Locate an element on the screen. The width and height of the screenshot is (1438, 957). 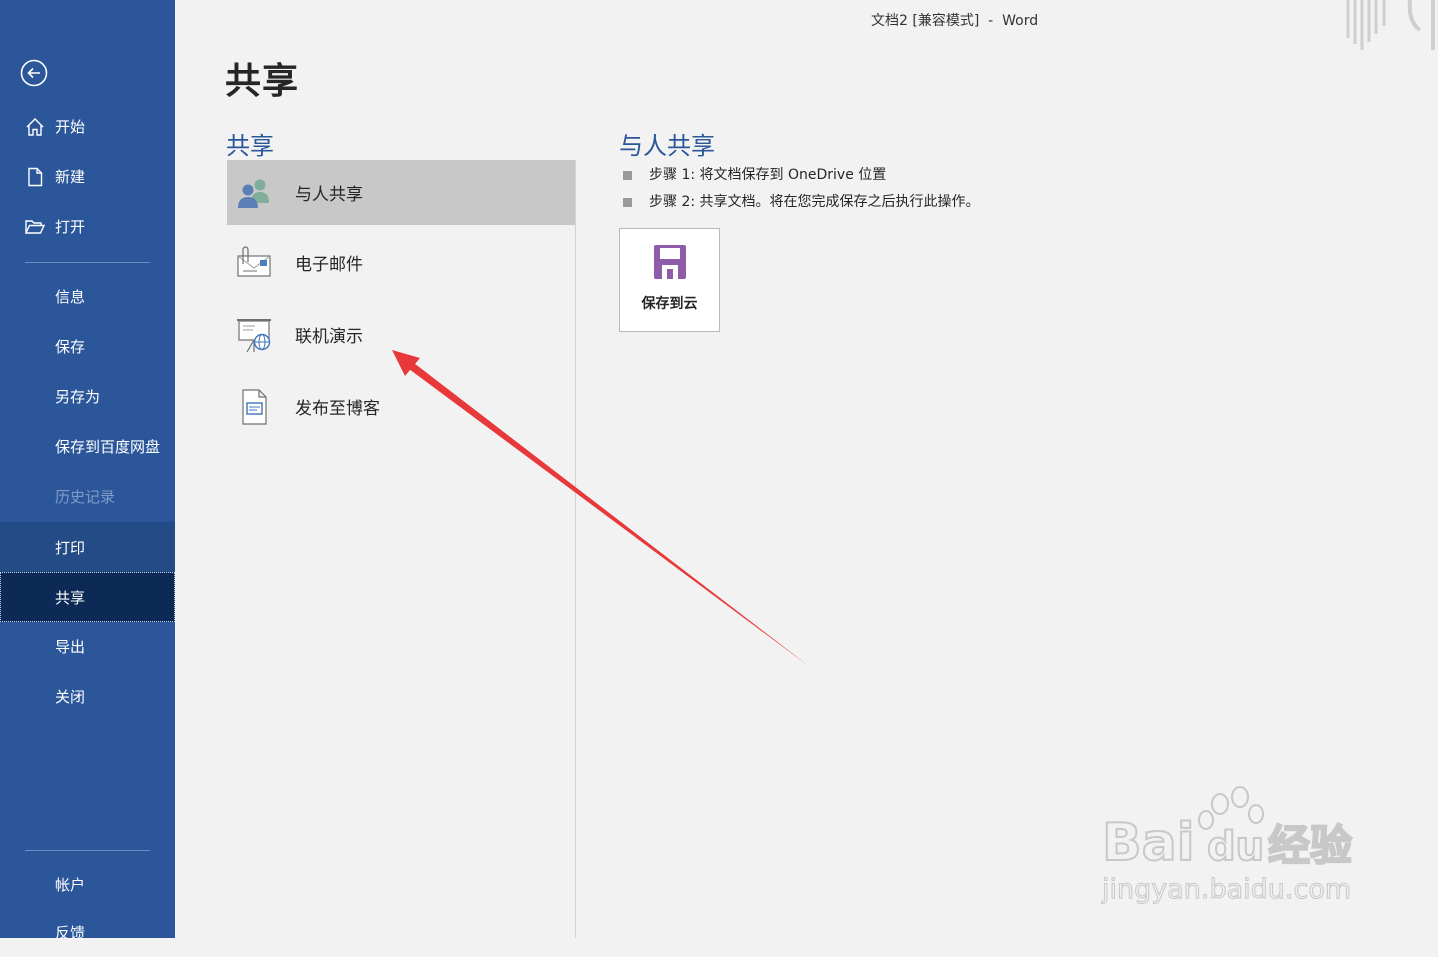
watermark-brand-du: du is located at coordinates (1235, 847).